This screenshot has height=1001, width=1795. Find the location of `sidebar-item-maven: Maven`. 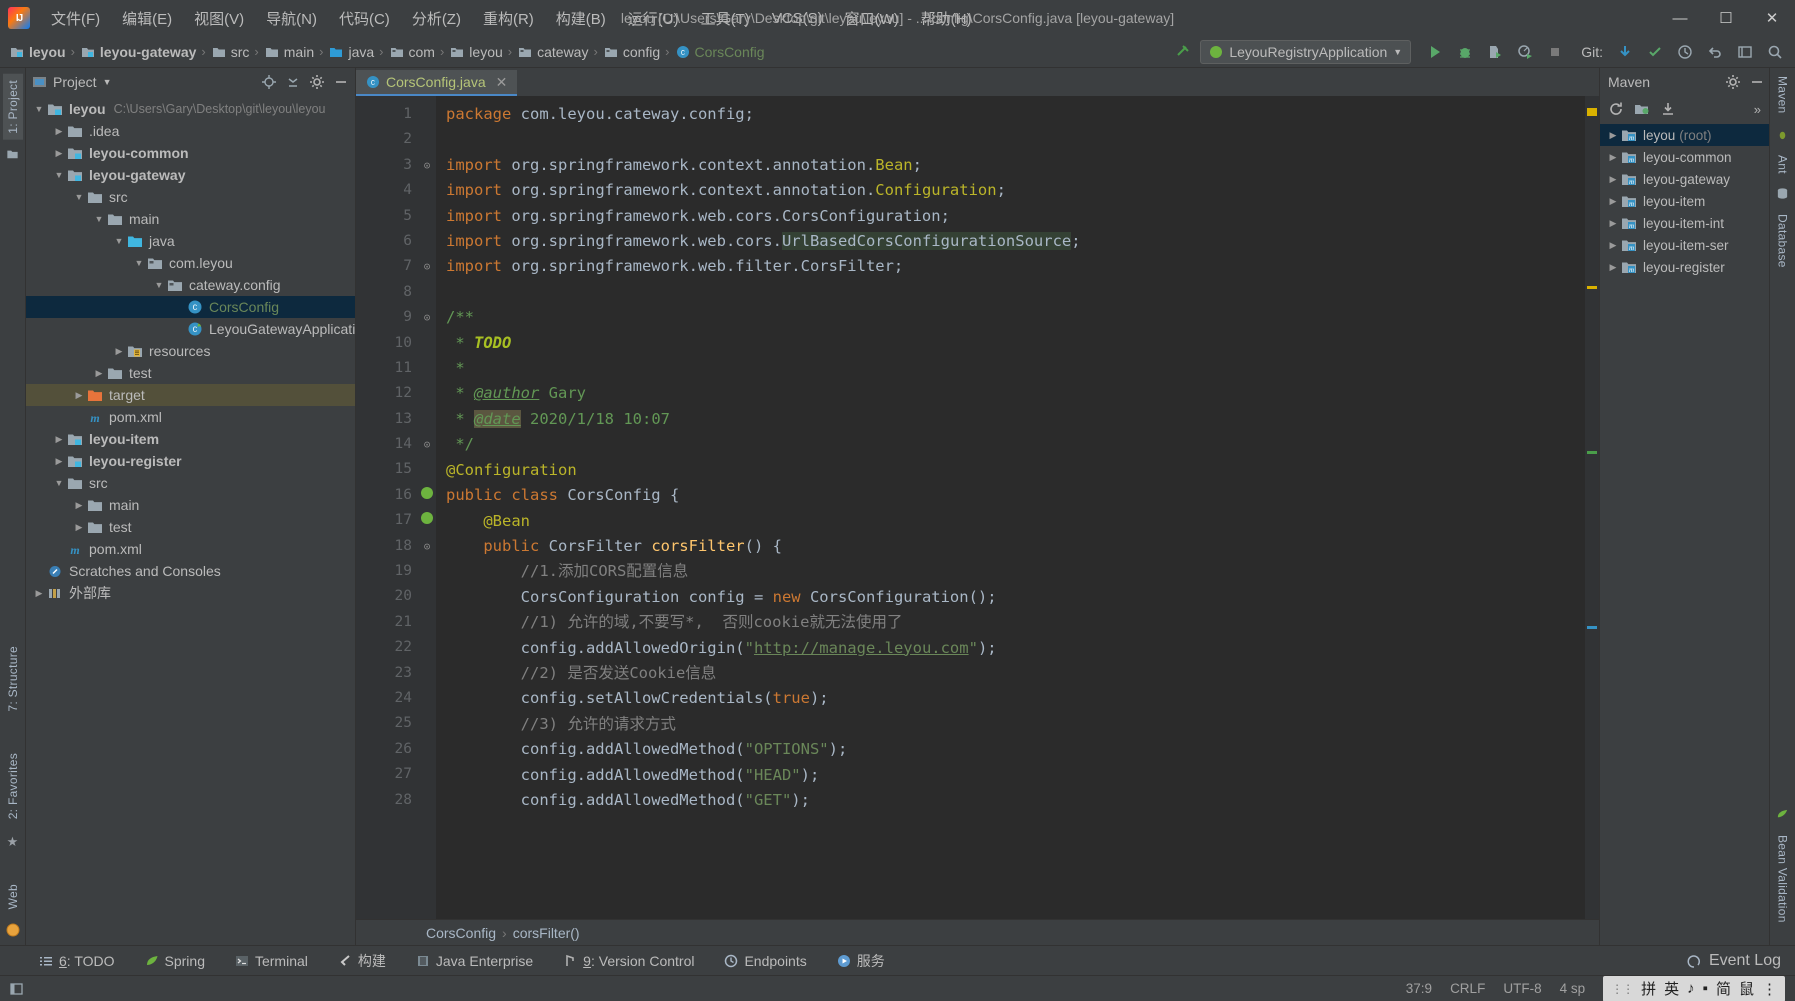

sidebar-item-maven: Maven is located at coordinates (1783, 97).